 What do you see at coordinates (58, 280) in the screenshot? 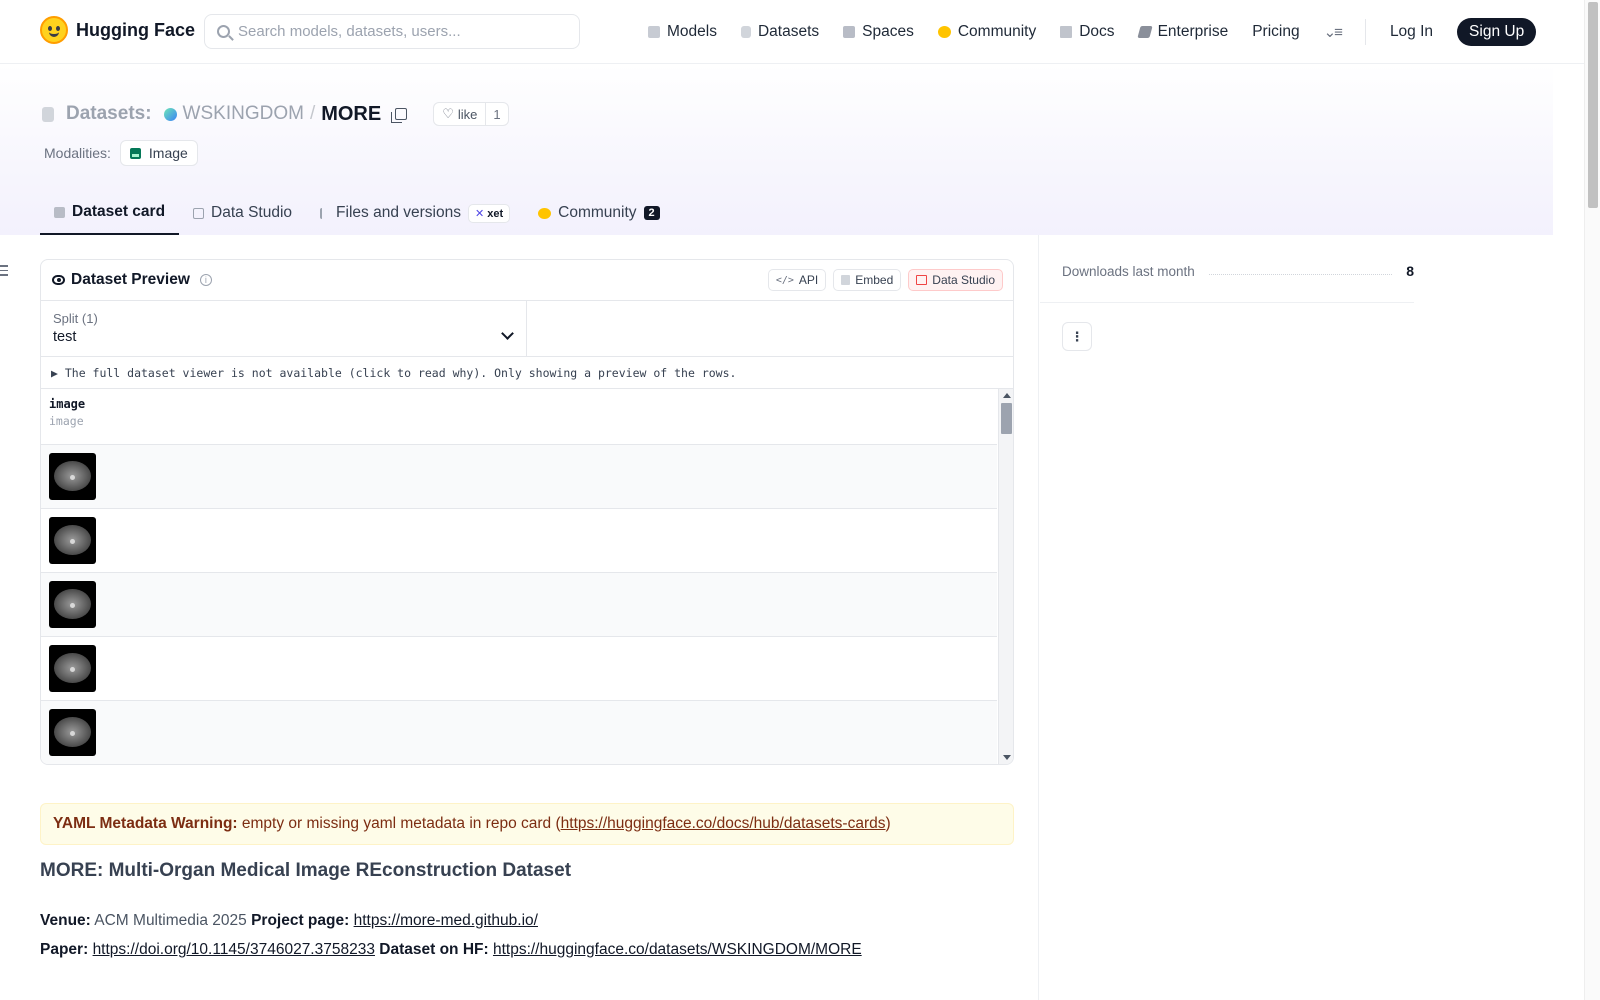
I see `eye-icon` at bounding box center [58, 280].